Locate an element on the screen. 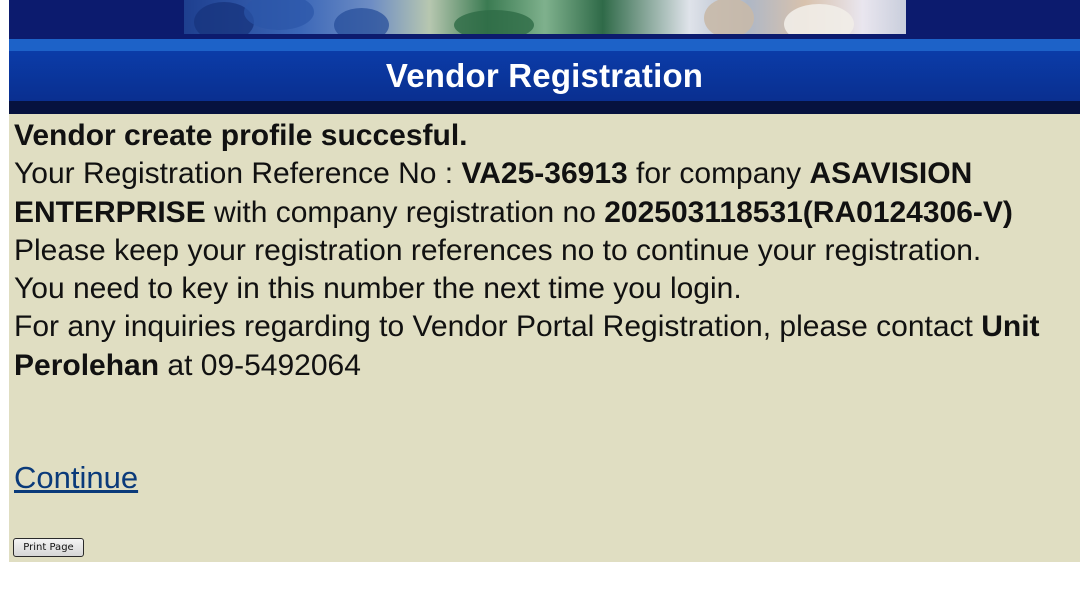 The image size is (1080, 596). header-top-stripe is located at coordinates (544, 45).